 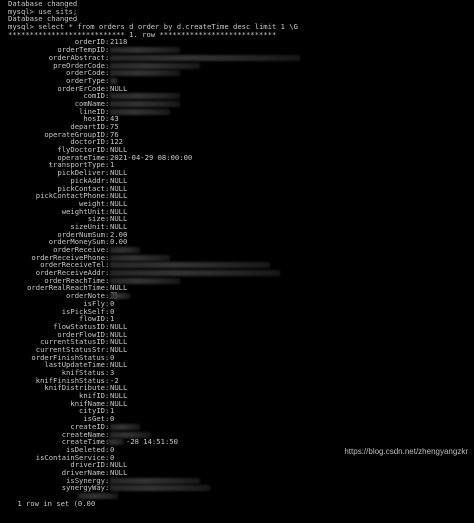 What do you see at coordinates (237, 480) in the screenshot?
I see `table-row: isSynergy:` at bounding box center [237, 480].